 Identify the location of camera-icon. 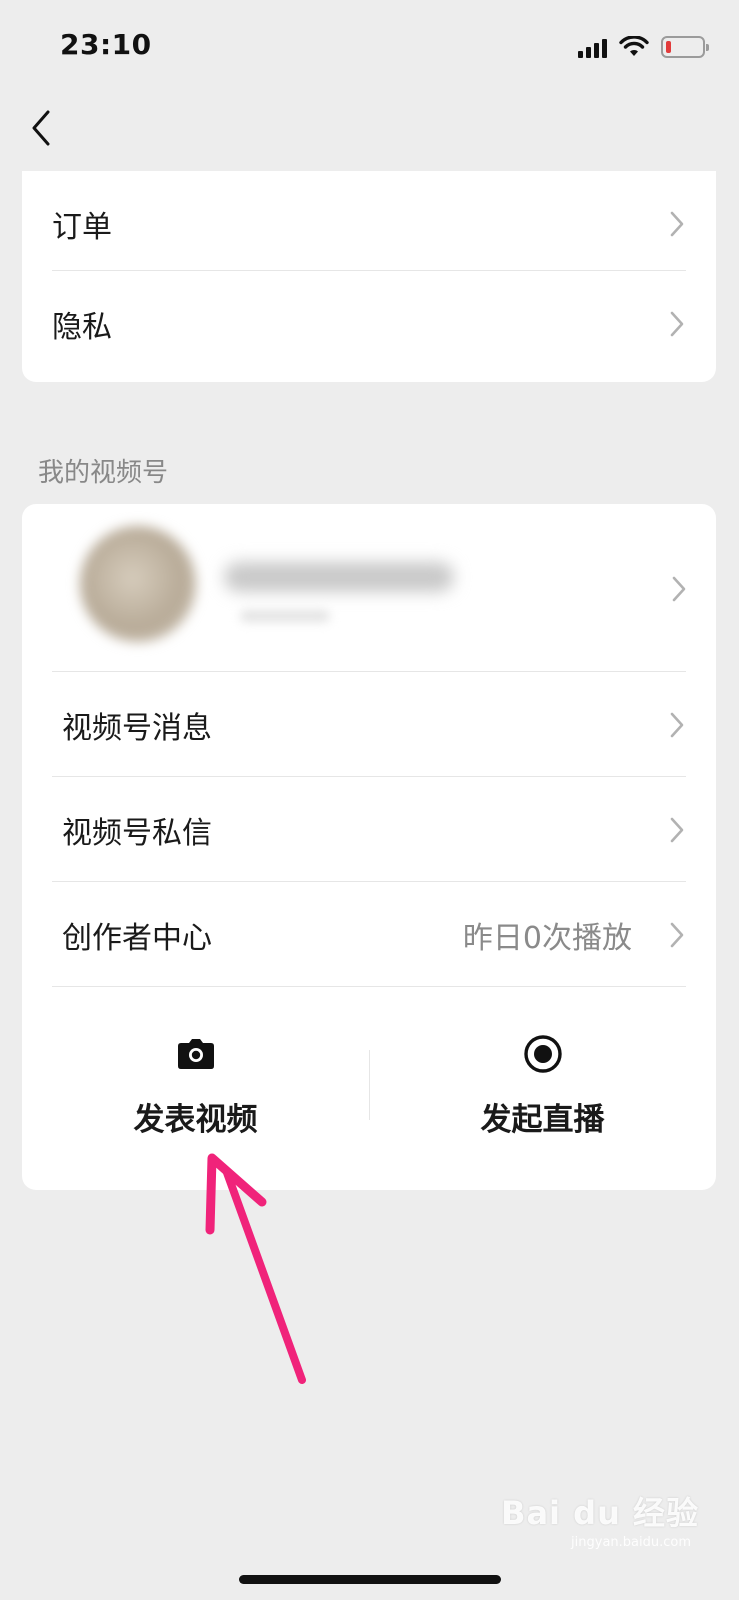
(195, 1054).